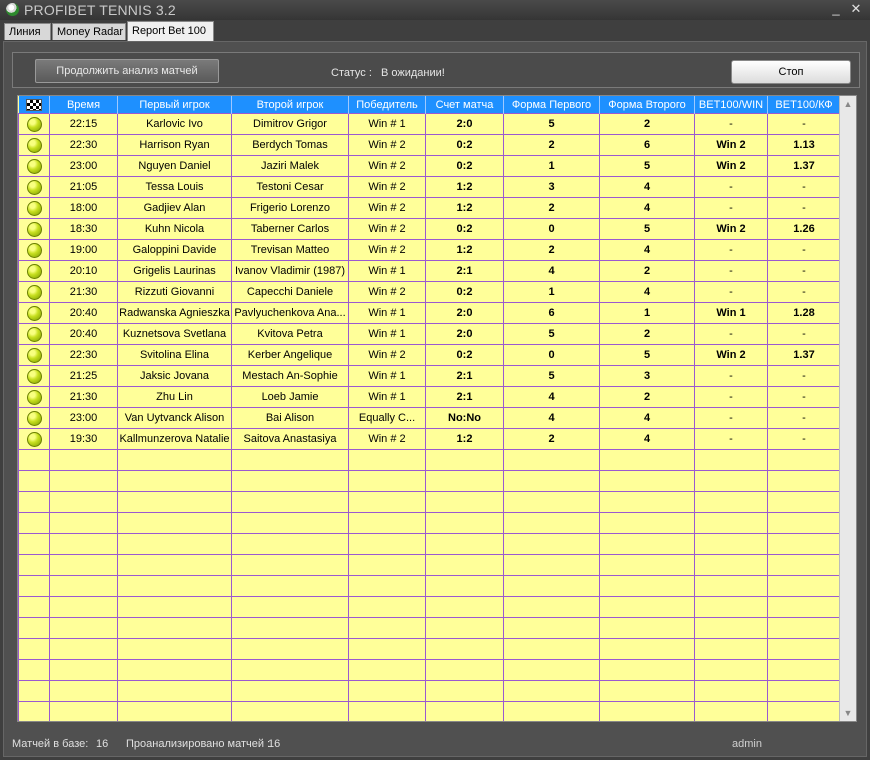 Image resolution: width=870 pixels, height=760 pixels. What do you see at coordinates (804, 313) in the screenshot?
I see `cell-bet100-kf: 1.28` at bounding box center [804, 313].